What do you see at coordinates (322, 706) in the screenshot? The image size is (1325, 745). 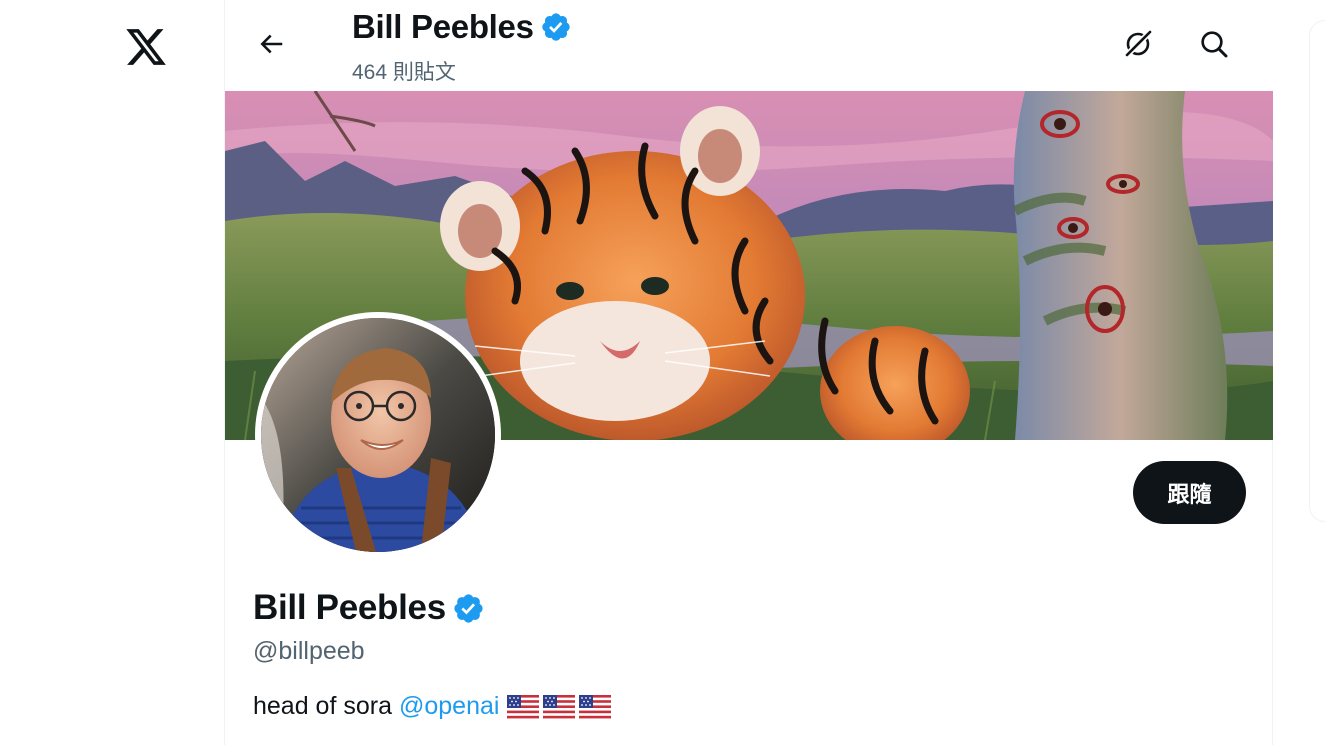 I see `bio-text: head of sora` at bounding box center [322, 706].